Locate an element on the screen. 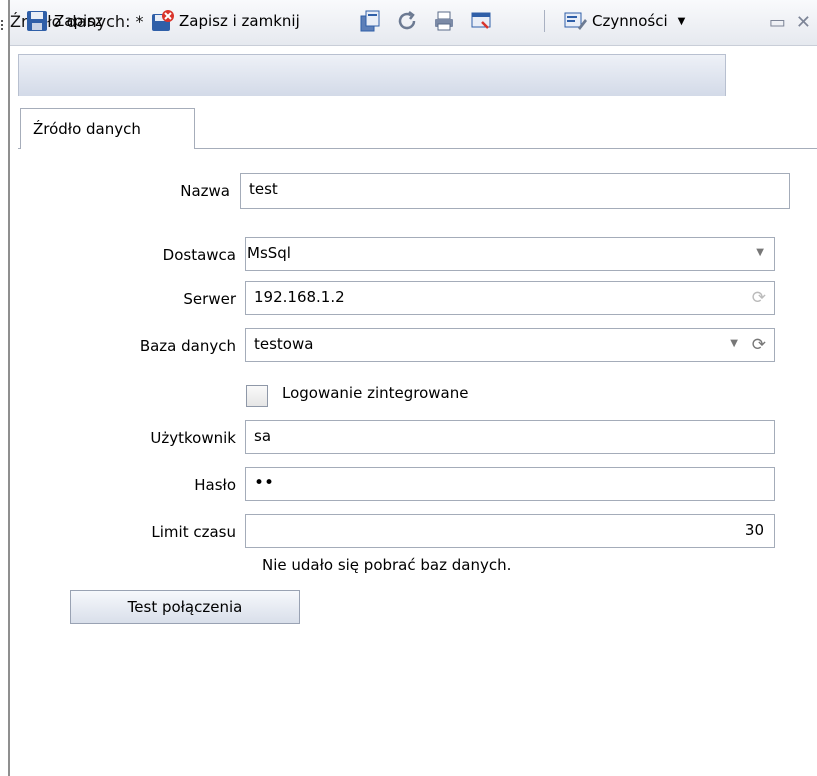 Image resolution: width=817 pixels, height=776 pixels. copy-icon is located at coordinates (370, 21).